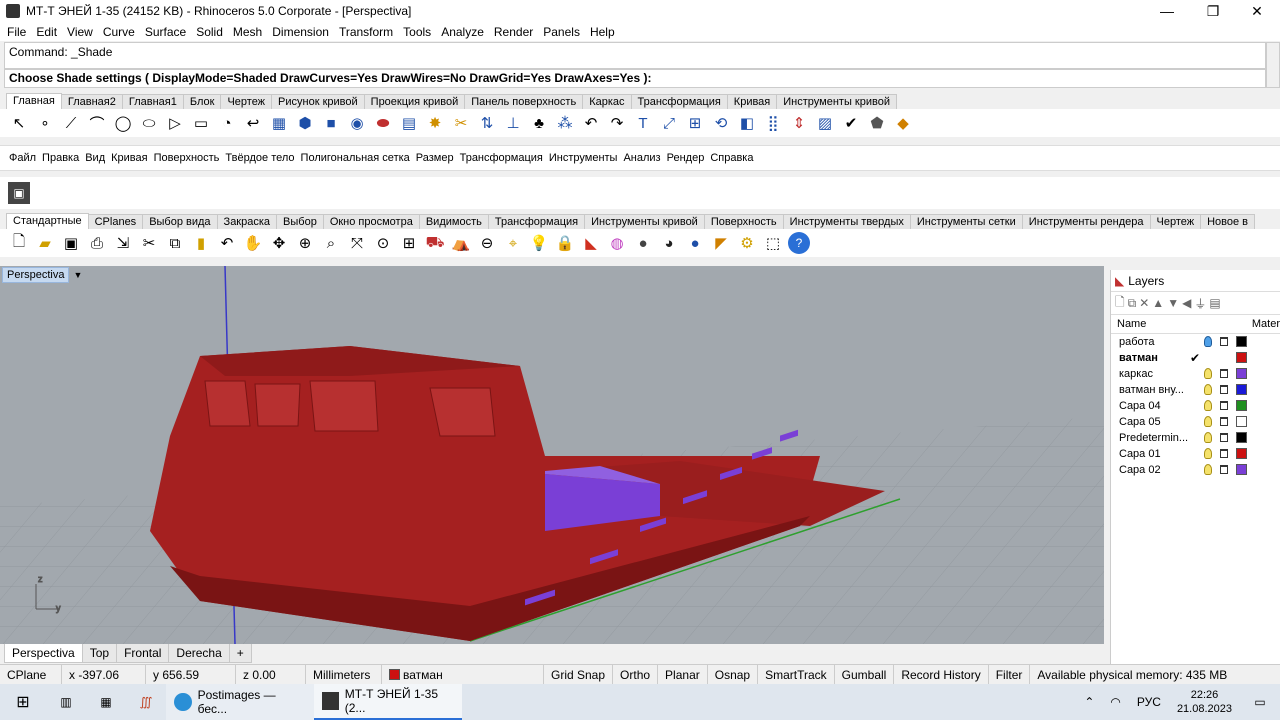 This screenshot has height=720, width=1280. Describe the element at coordinates (383, 243) in the screenshot. I see `zoom-selected-icon: ⊙` at that location.